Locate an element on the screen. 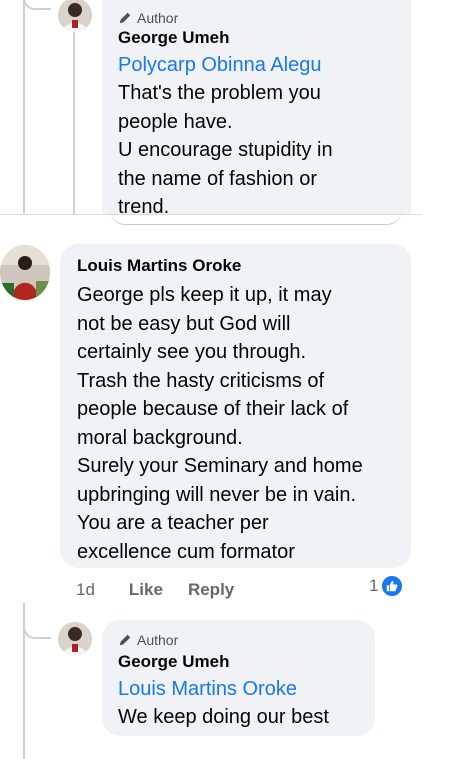 The height and width of the screenshot is (759, 475). thumbs-up-icon is located at coordinates (392, 586).